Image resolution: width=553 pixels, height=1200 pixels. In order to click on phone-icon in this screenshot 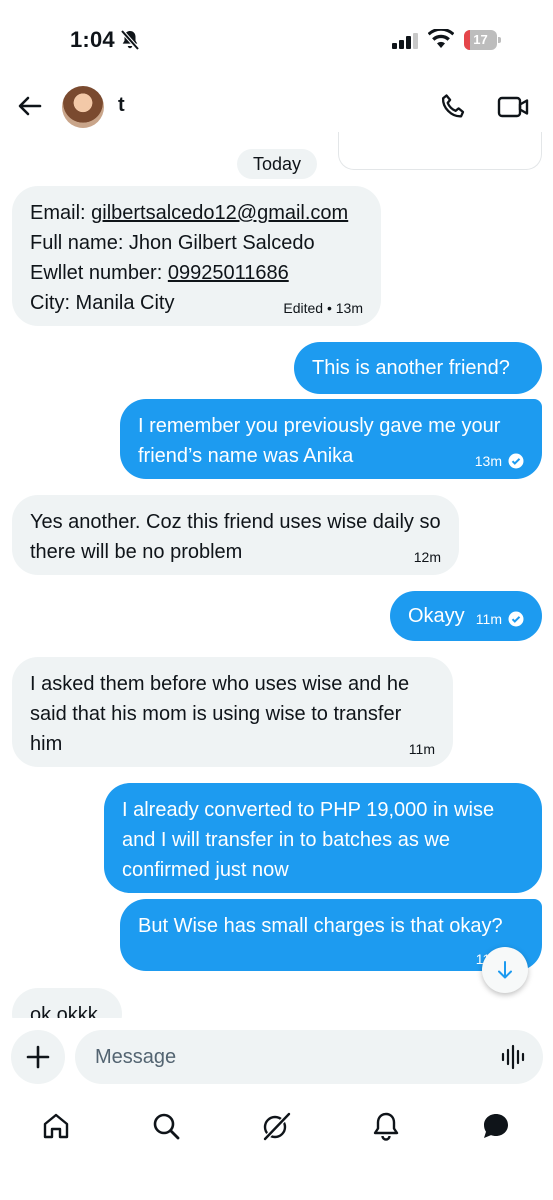, I will do `click(453, 107)`.